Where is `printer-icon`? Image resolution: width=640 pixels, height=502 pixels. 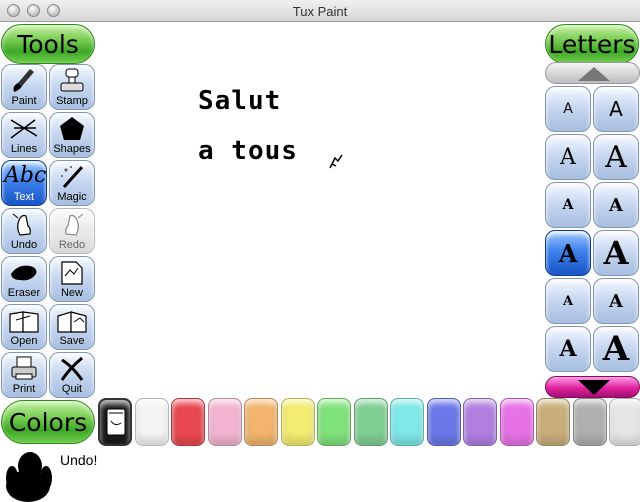
printer-icon is located at coordinates (24, 368).